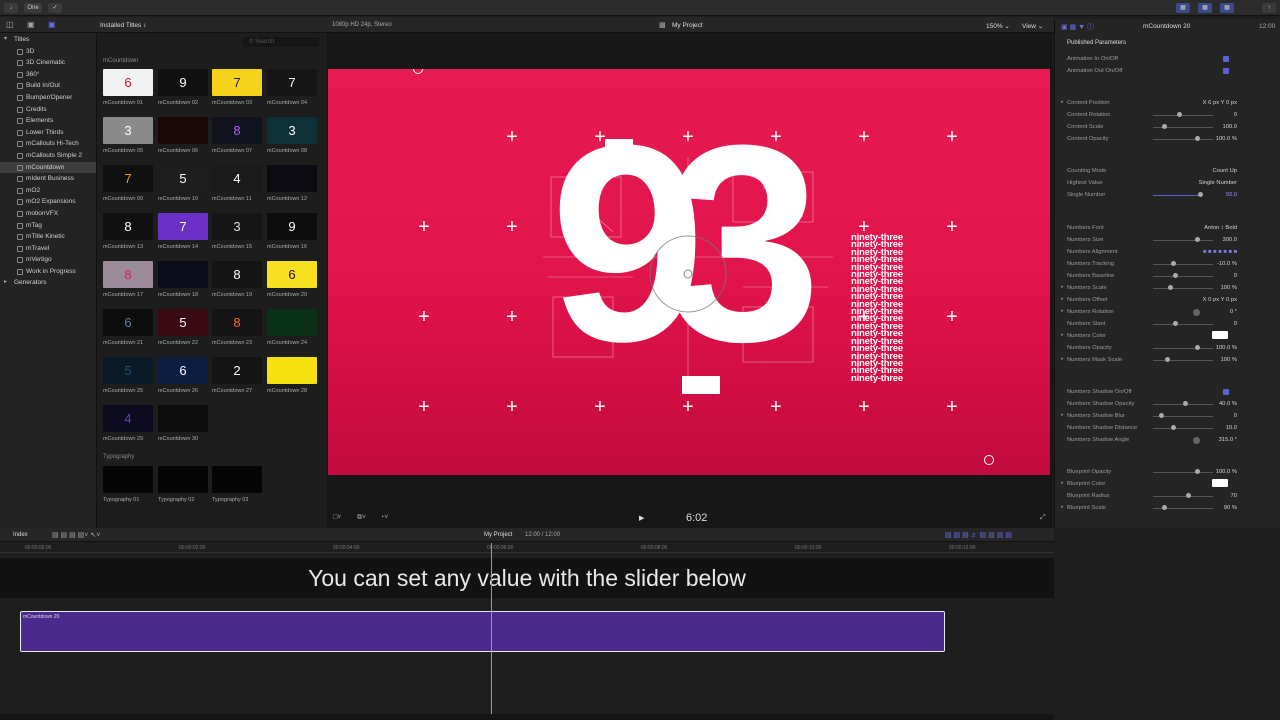 This screenshot has width=1280, height=720. I want to click on check-icon: ✓, so click(55, 8).